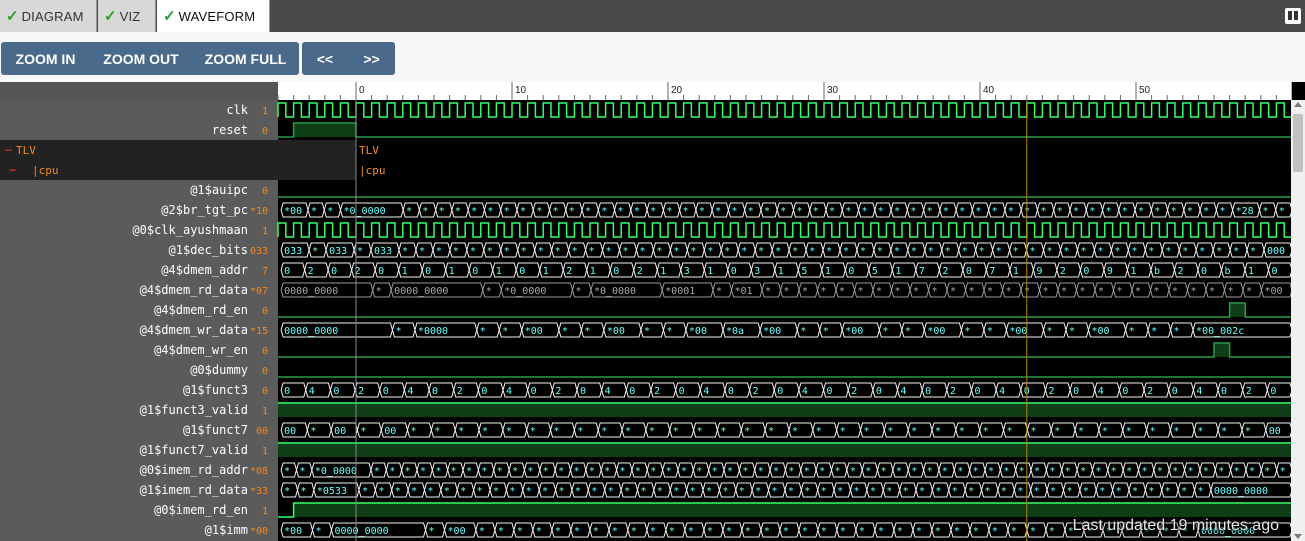  I want to click on signal-name: @1$imm, so click(226, 530).